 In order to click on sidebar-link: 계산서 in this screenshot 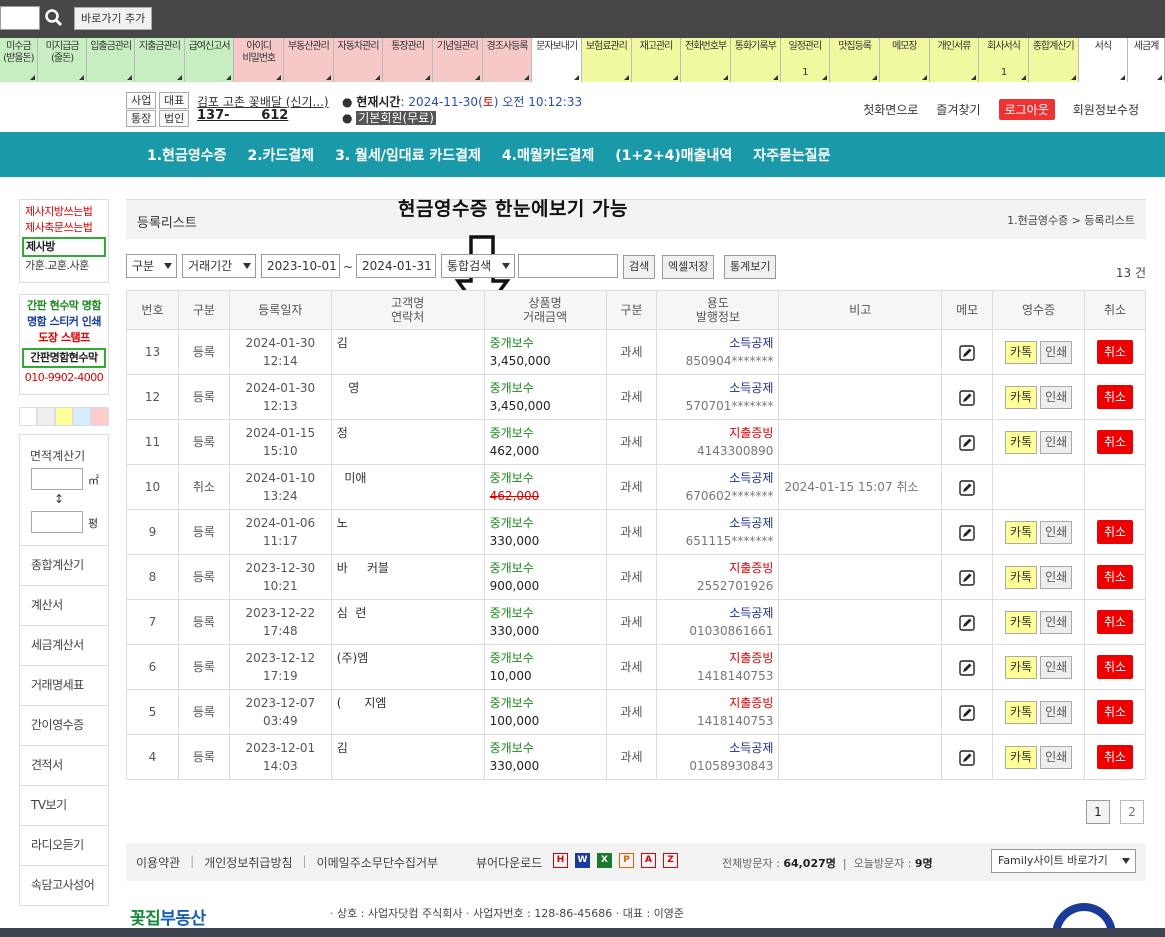, I will do `click(64, 606)`.